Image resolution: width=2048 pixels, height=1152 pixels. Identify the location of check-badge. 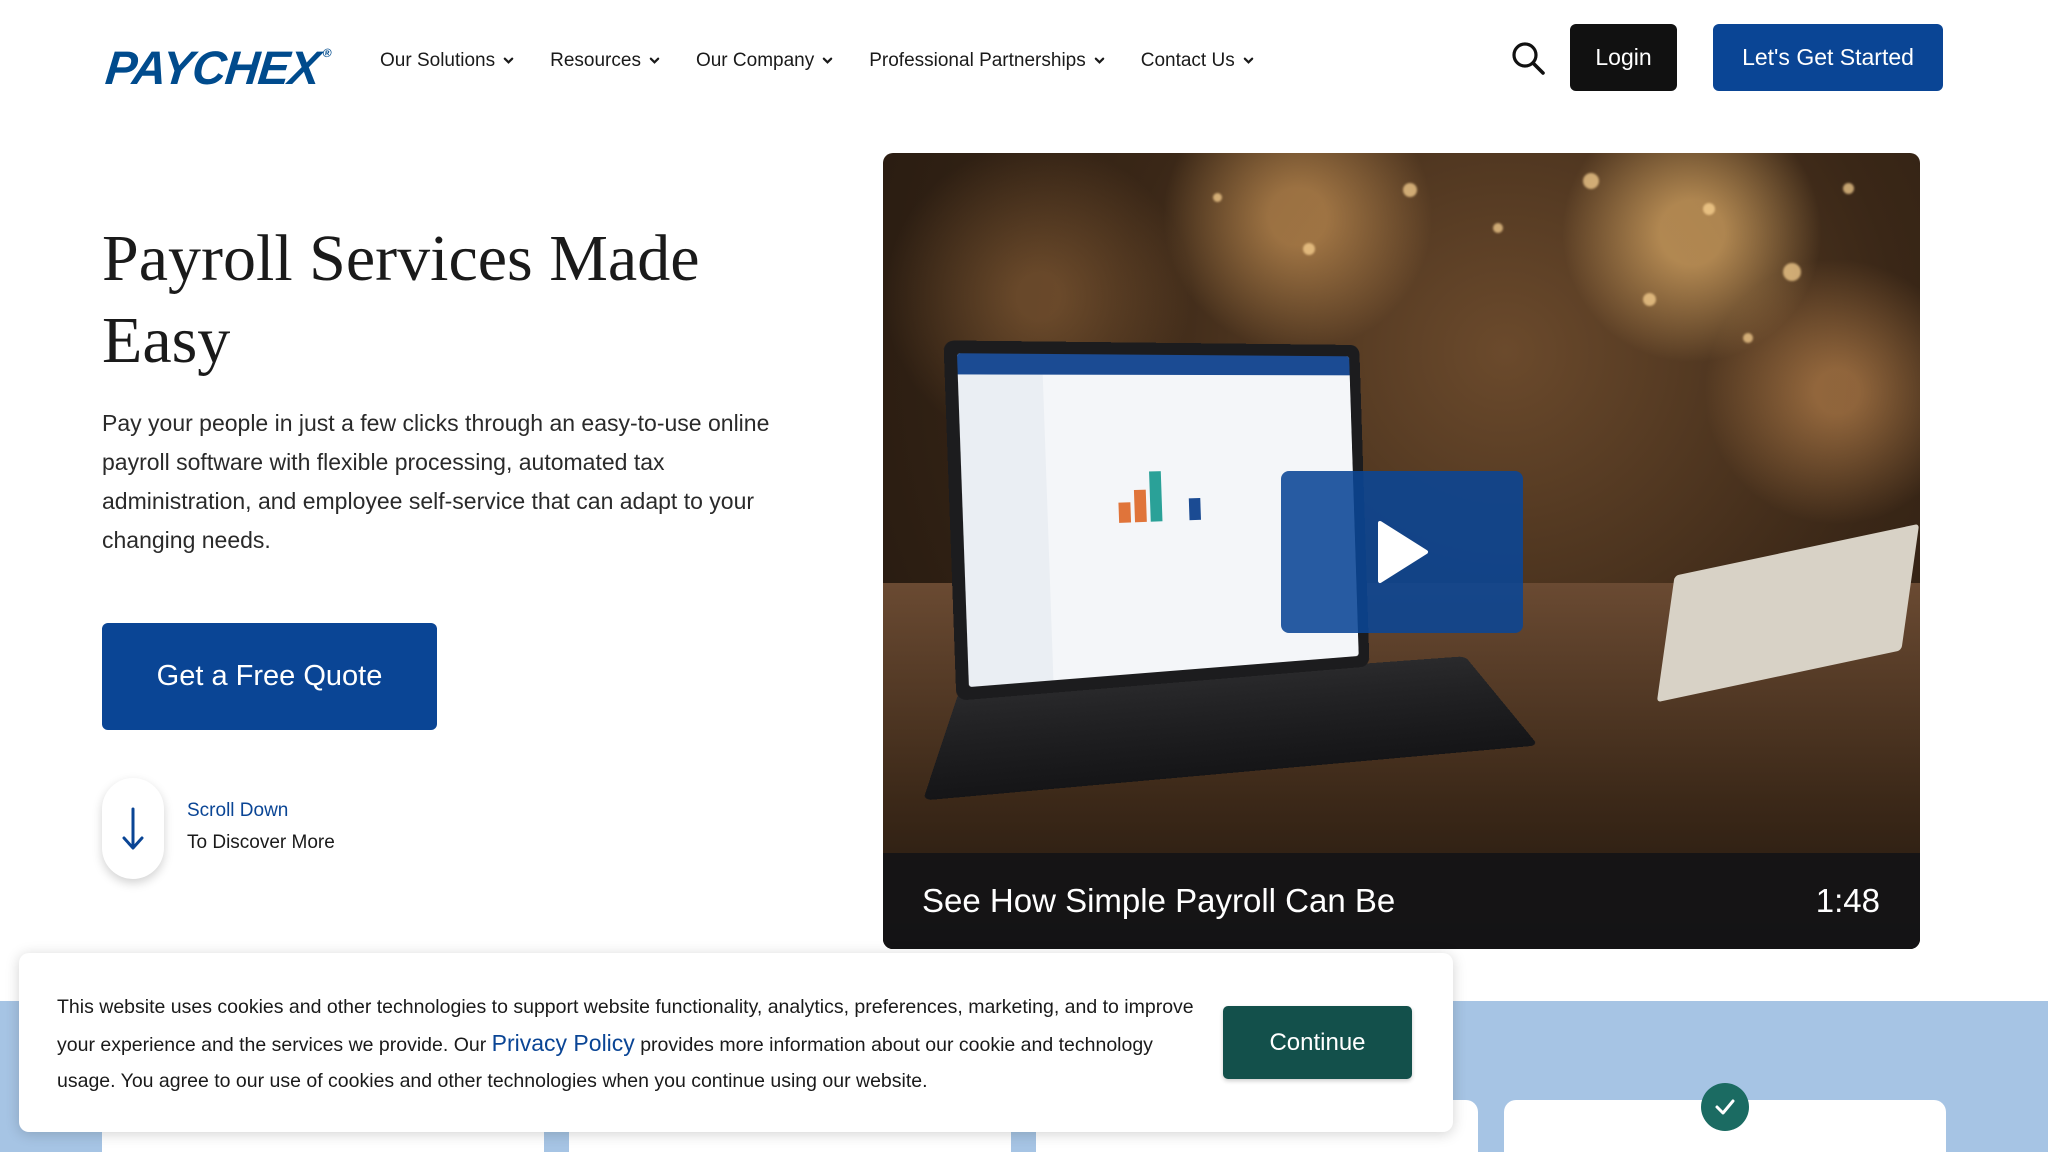
(1725, 1107).